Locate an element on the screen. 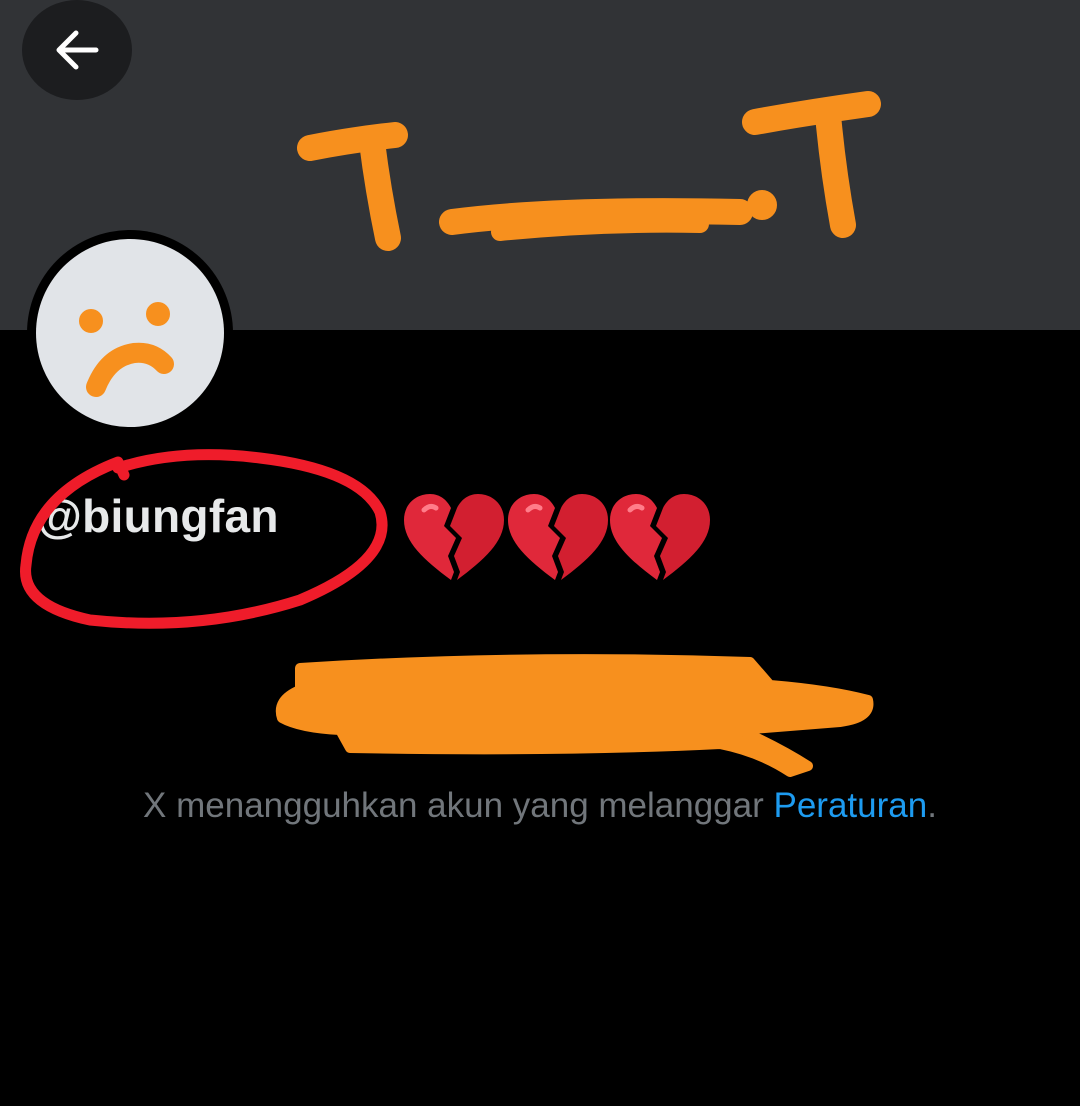 Image resolution: width=1080 pixels, height=1106 pixels. arrow-left-icon is located at coordinates (77, 50).